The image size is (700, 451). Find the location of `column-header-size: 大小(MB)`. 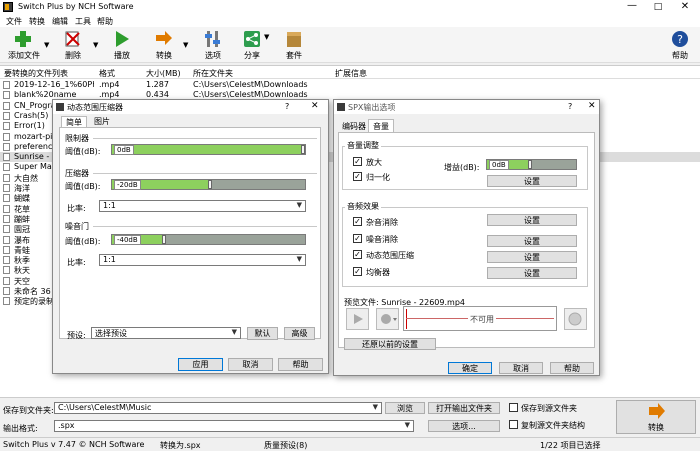

column-header-size: 大小(MB) is located at coordinates (168, 73).